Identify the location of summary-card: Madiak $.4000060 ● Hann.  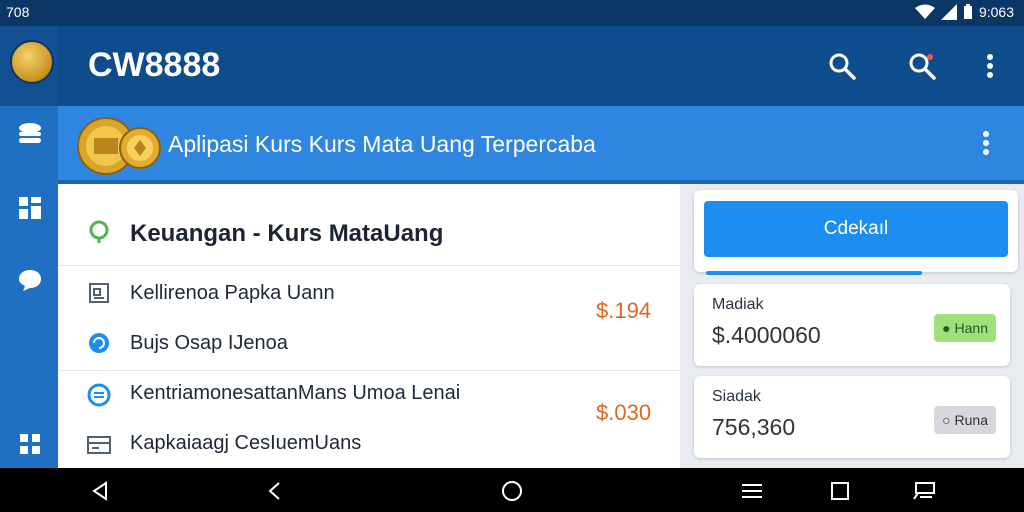
(852, 325).